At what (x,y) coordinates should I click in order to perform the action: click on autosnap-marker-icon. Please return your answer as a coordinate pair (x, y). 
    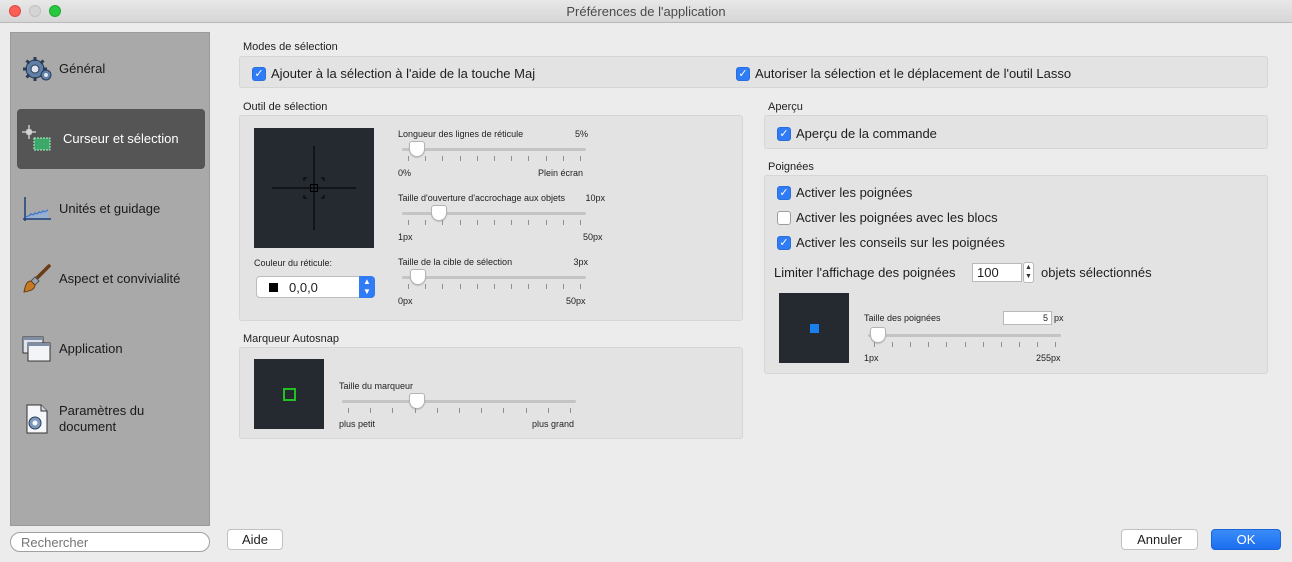
    Looking at the image, I should click on (289, 394).